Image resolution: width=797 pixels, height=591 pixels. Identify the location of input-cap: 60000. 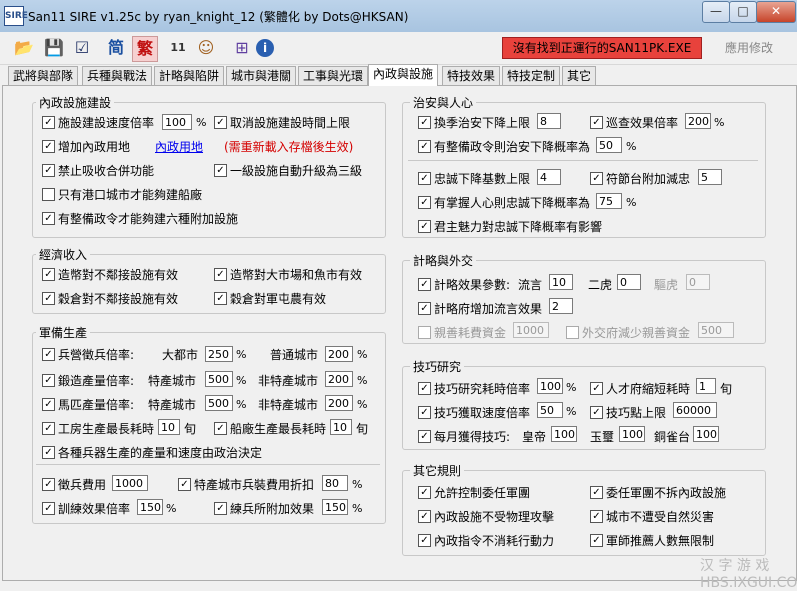
(695, 410).